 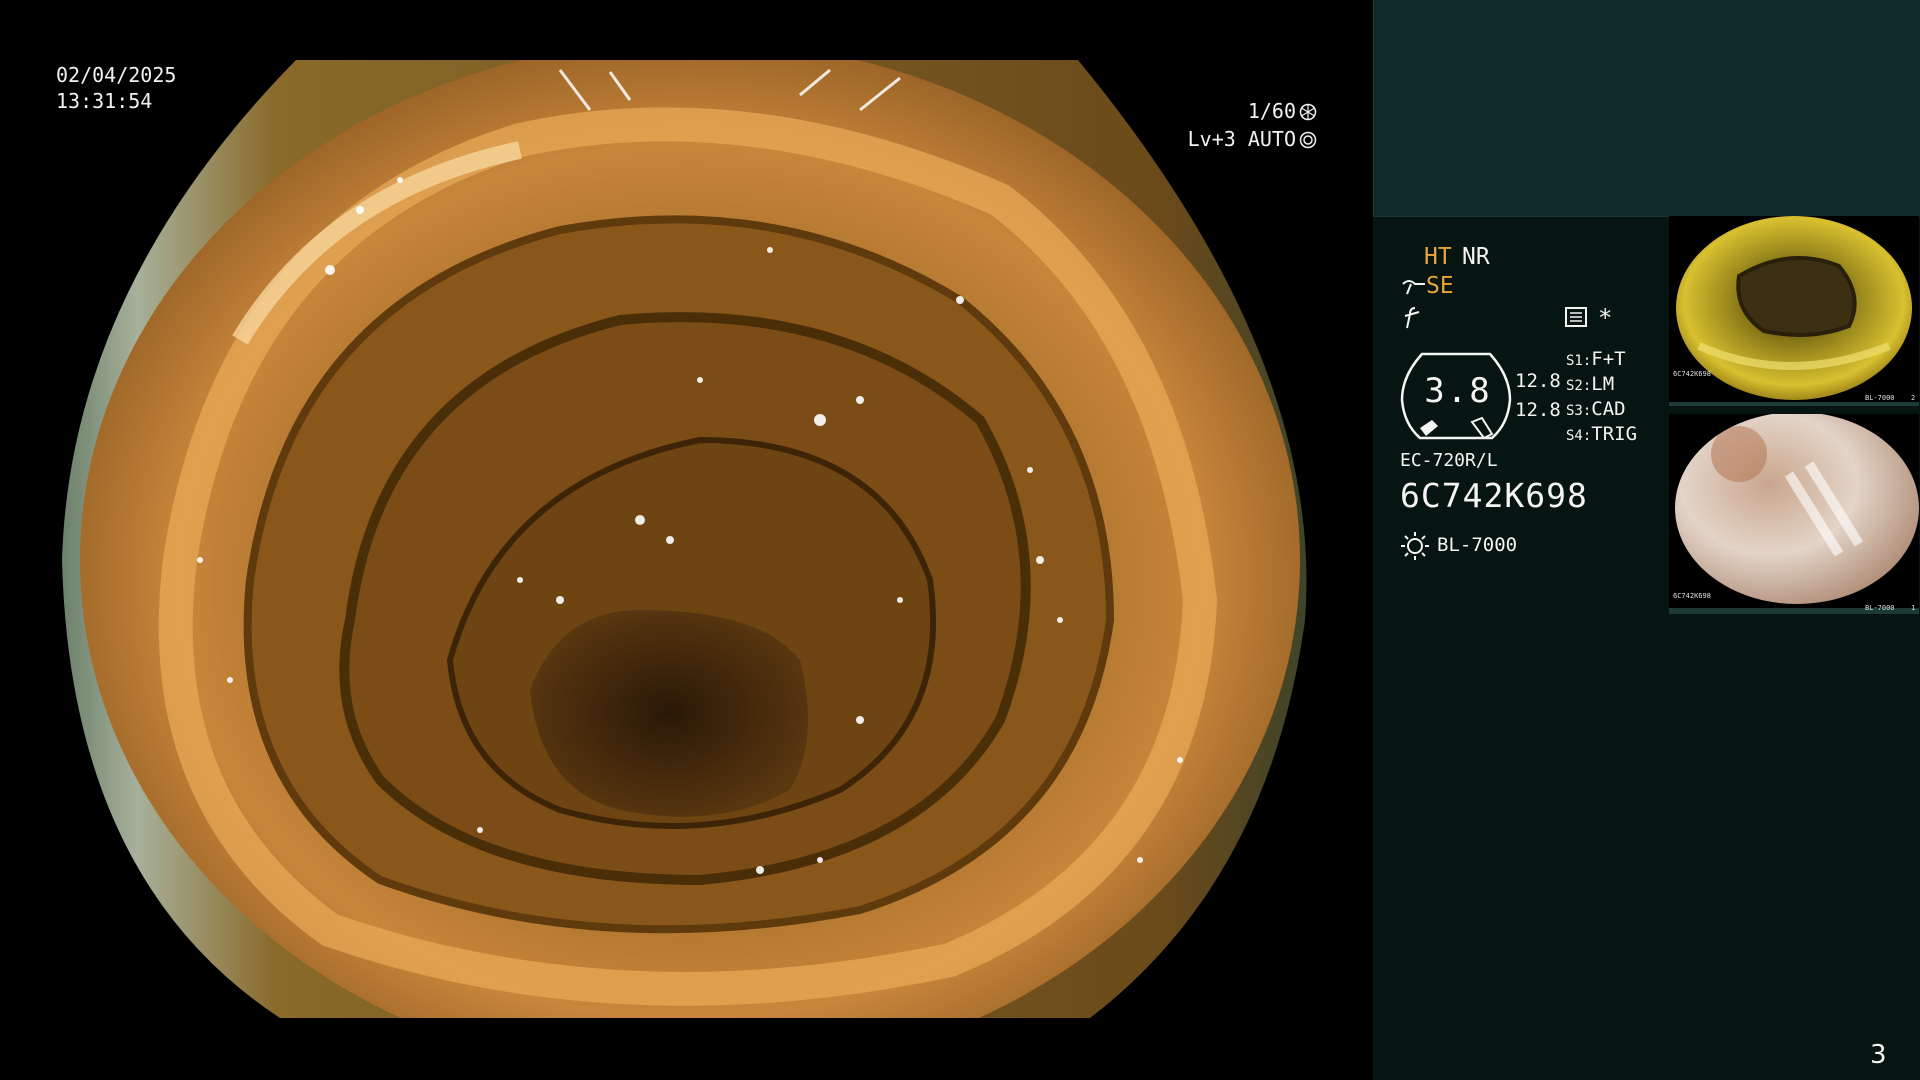 What do you see at coordinates (1271, 111) in the screenshot?
I see `shutter-value: 1/60` at bounding box center [1271, 111].